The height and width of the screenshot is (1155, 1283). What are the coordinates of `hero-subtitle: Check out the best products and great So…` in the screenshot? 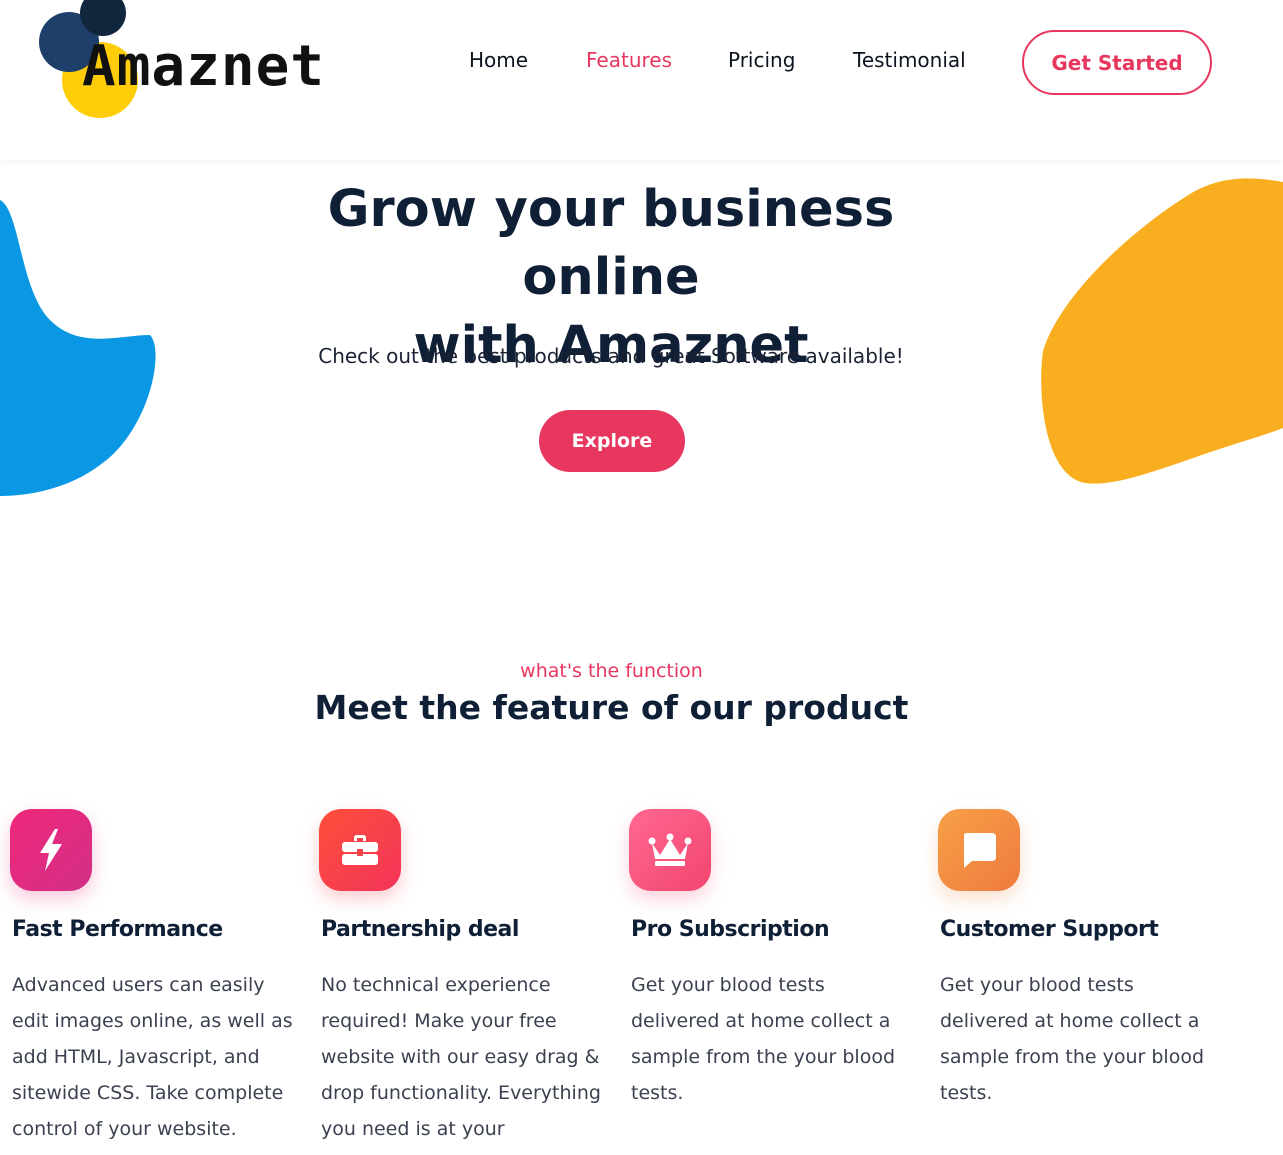 It's located at (611, 356).